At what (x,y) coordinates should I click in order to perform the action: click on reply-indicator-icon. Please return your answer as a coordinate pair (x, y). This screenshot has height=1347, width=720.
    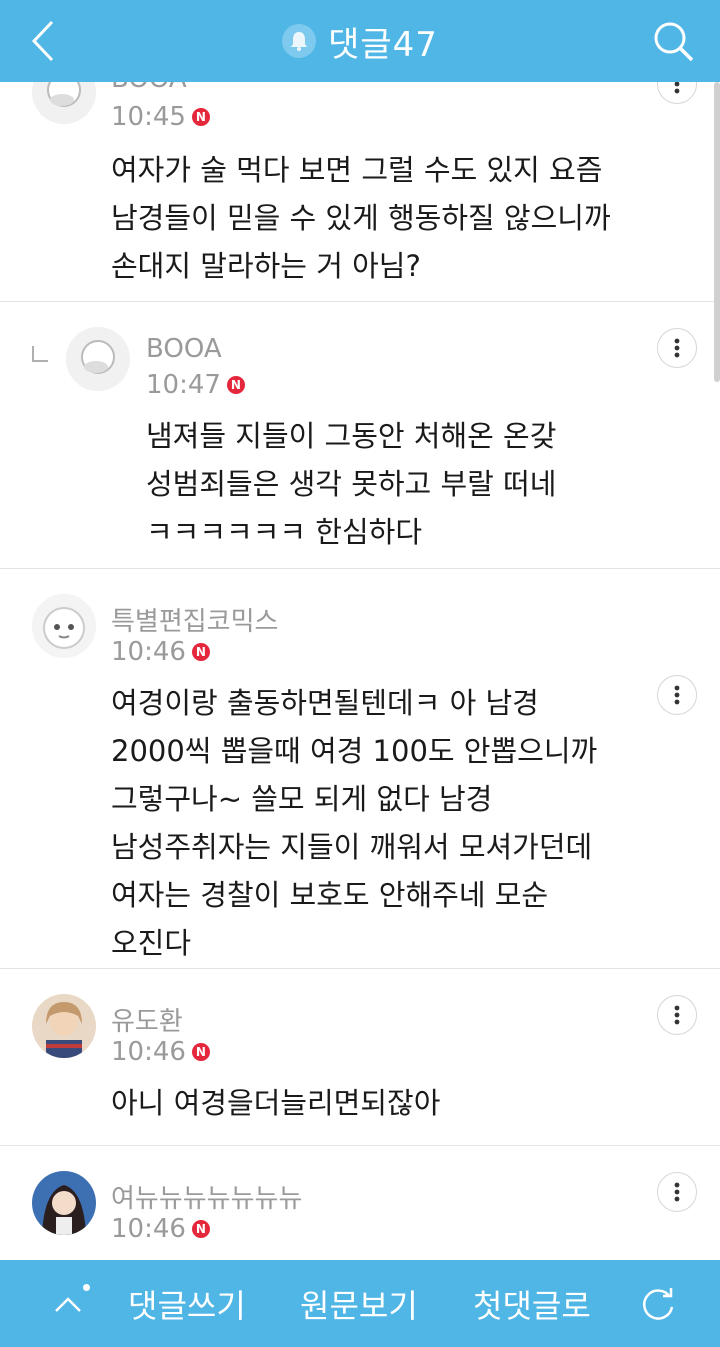
    Looking at the image, I should click on (40, 354).